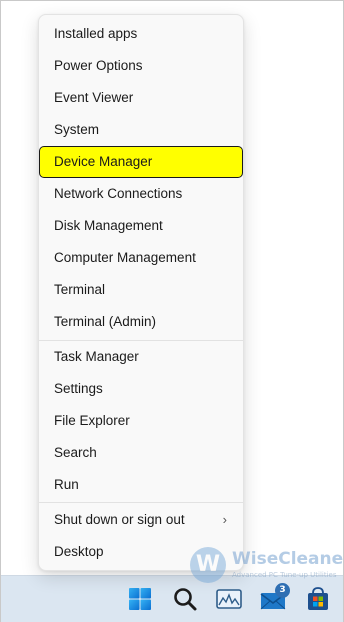 The height and width of the screenshot is (622, 344). Describe the element at coordinates (141, 421) in the screenshot. I see `menu-item-file-explorer: File Explorer` at that location.